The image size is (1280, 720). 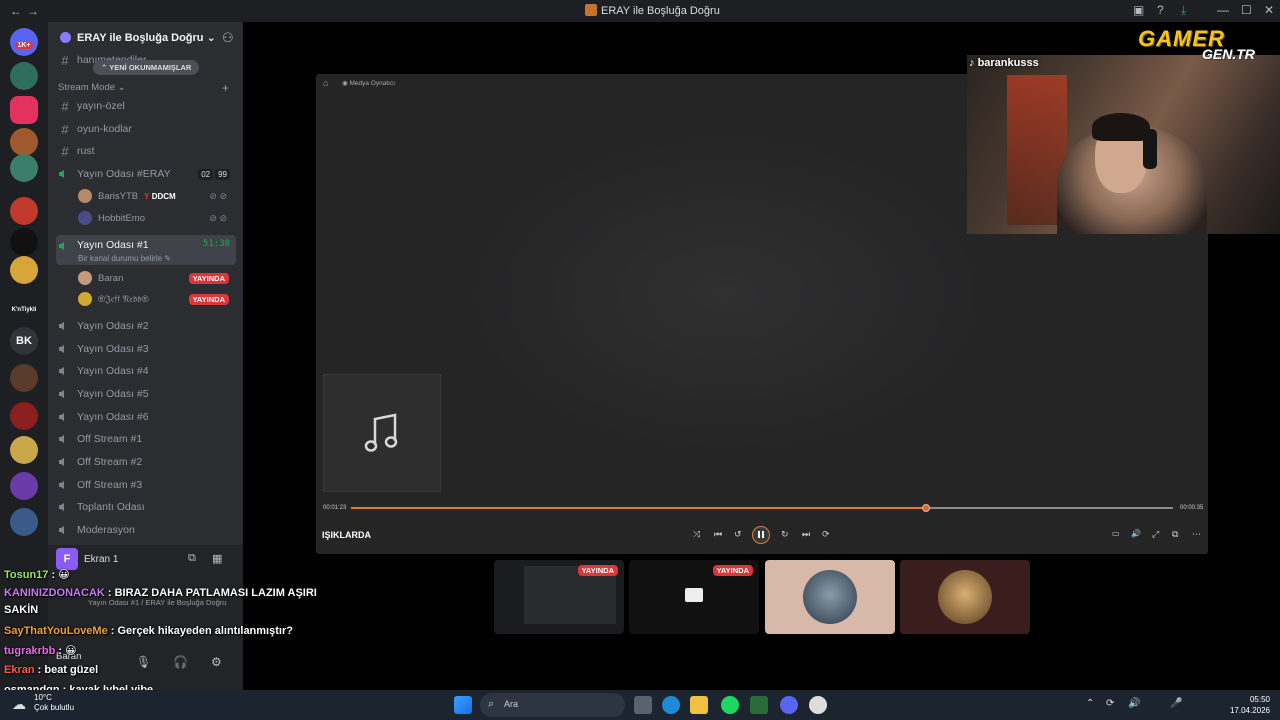 What do you see at coordinates (228, 38) in the screenshot?
I see `add-user-icon: ⚇` at bounding box center [228, 38].